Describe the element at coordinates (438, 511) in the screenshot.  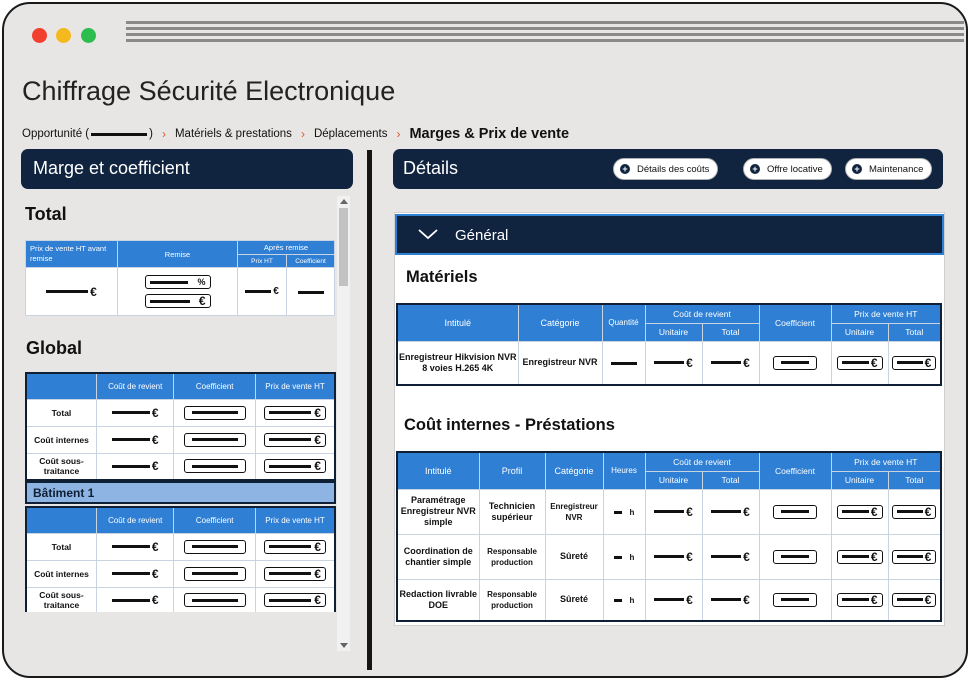
I see `prestation-intitule: Paramétrage Enregistreur NVR simple` at that location.